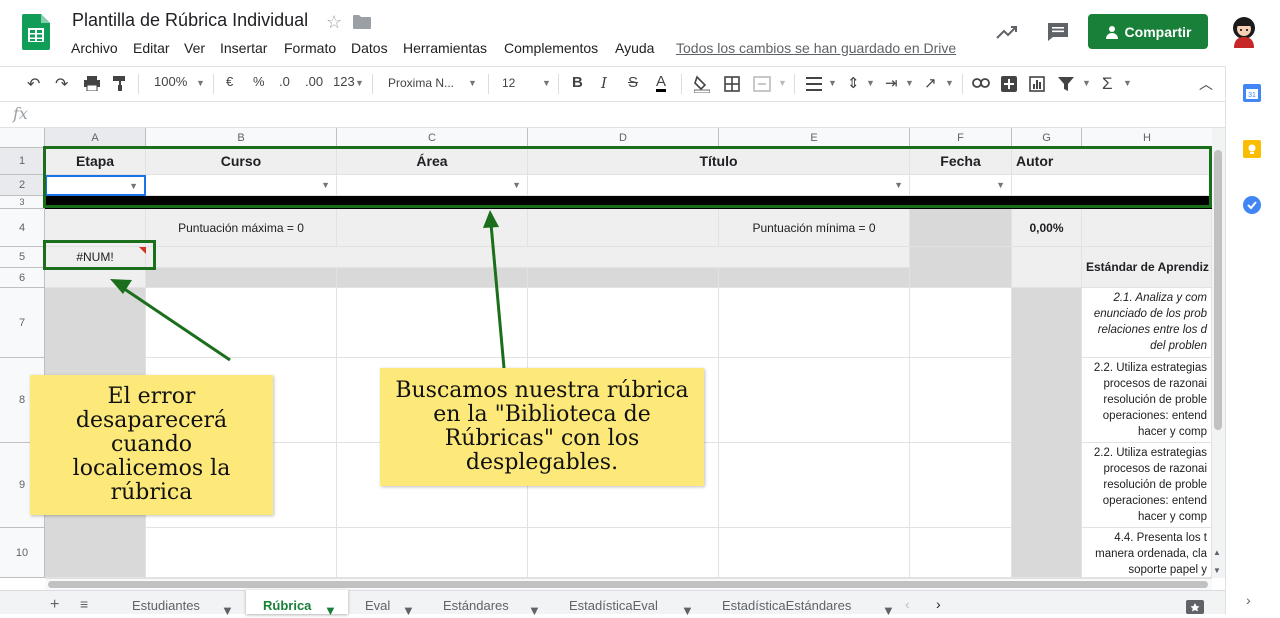  Describe the element at coordinates (634, 48) in the screenshot. I see `menu-ayuda: Ayuda` at that location.